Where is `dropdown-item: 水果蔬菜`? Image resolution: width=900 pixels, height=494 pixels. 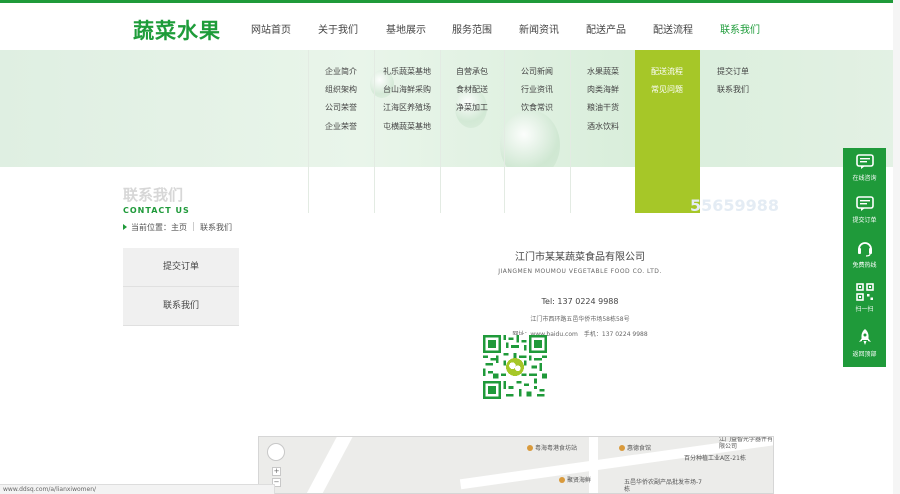 dropdown-item: 水果蔬菜 is located at coordinates (603, 71).